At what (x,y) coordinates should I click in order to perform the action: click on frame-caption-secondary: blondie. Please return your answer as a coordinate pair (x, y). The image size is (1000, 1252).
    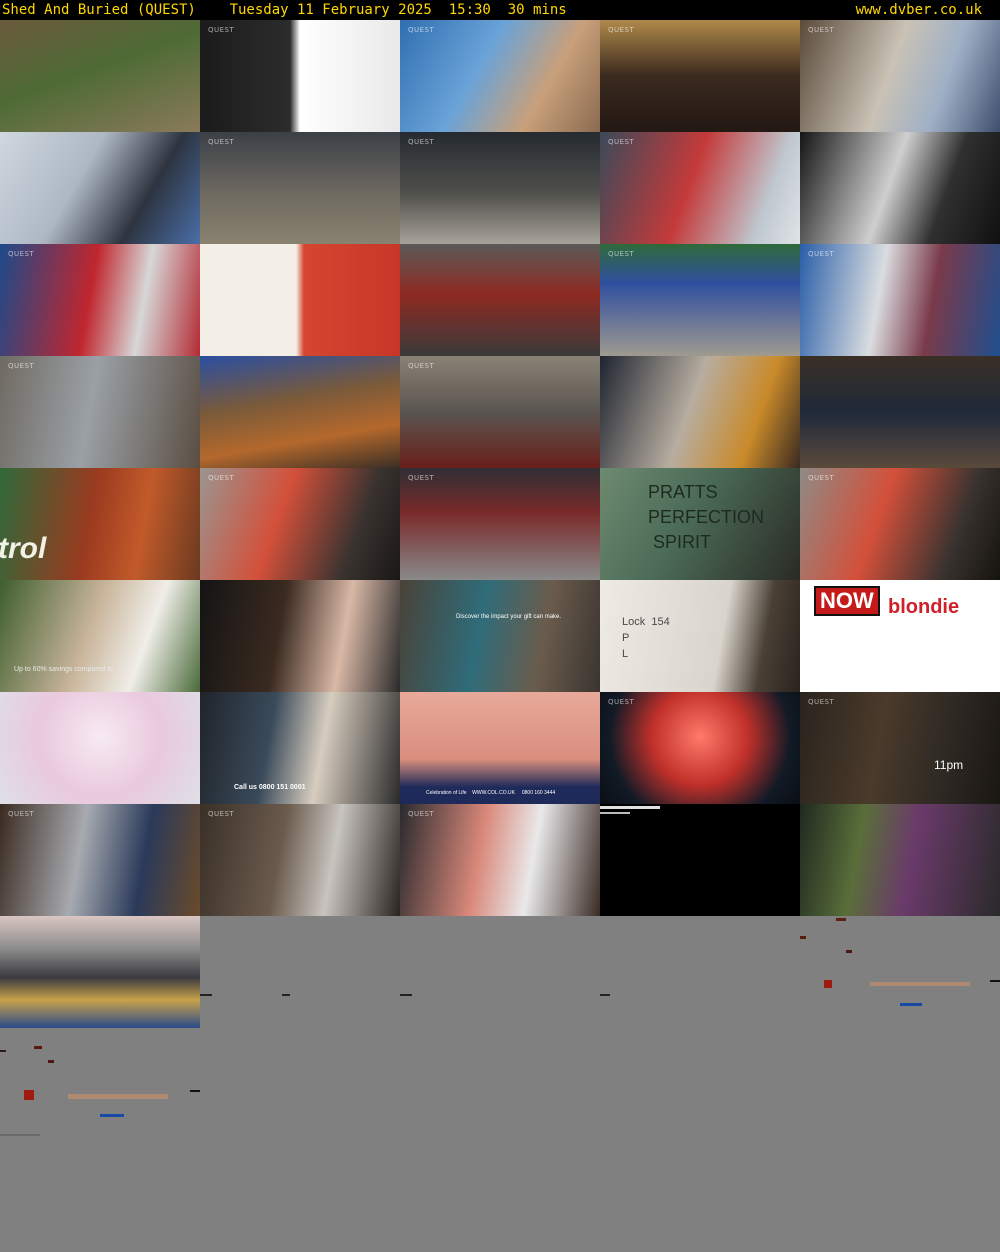
    Looking at the image, I should click on (924, 607).